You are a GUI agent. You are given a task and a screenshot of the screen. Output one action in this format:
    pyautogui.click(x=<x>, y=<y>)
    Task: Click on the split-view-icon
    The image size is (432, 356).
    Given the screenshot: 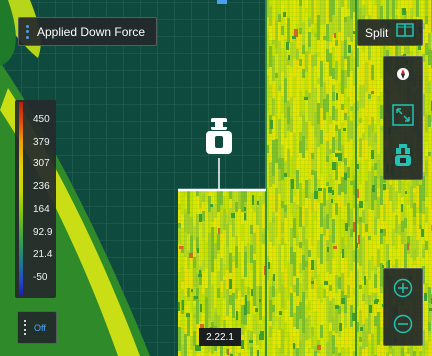 What is the action you would take?
    pyautogui.click(x=405, y=32)
    